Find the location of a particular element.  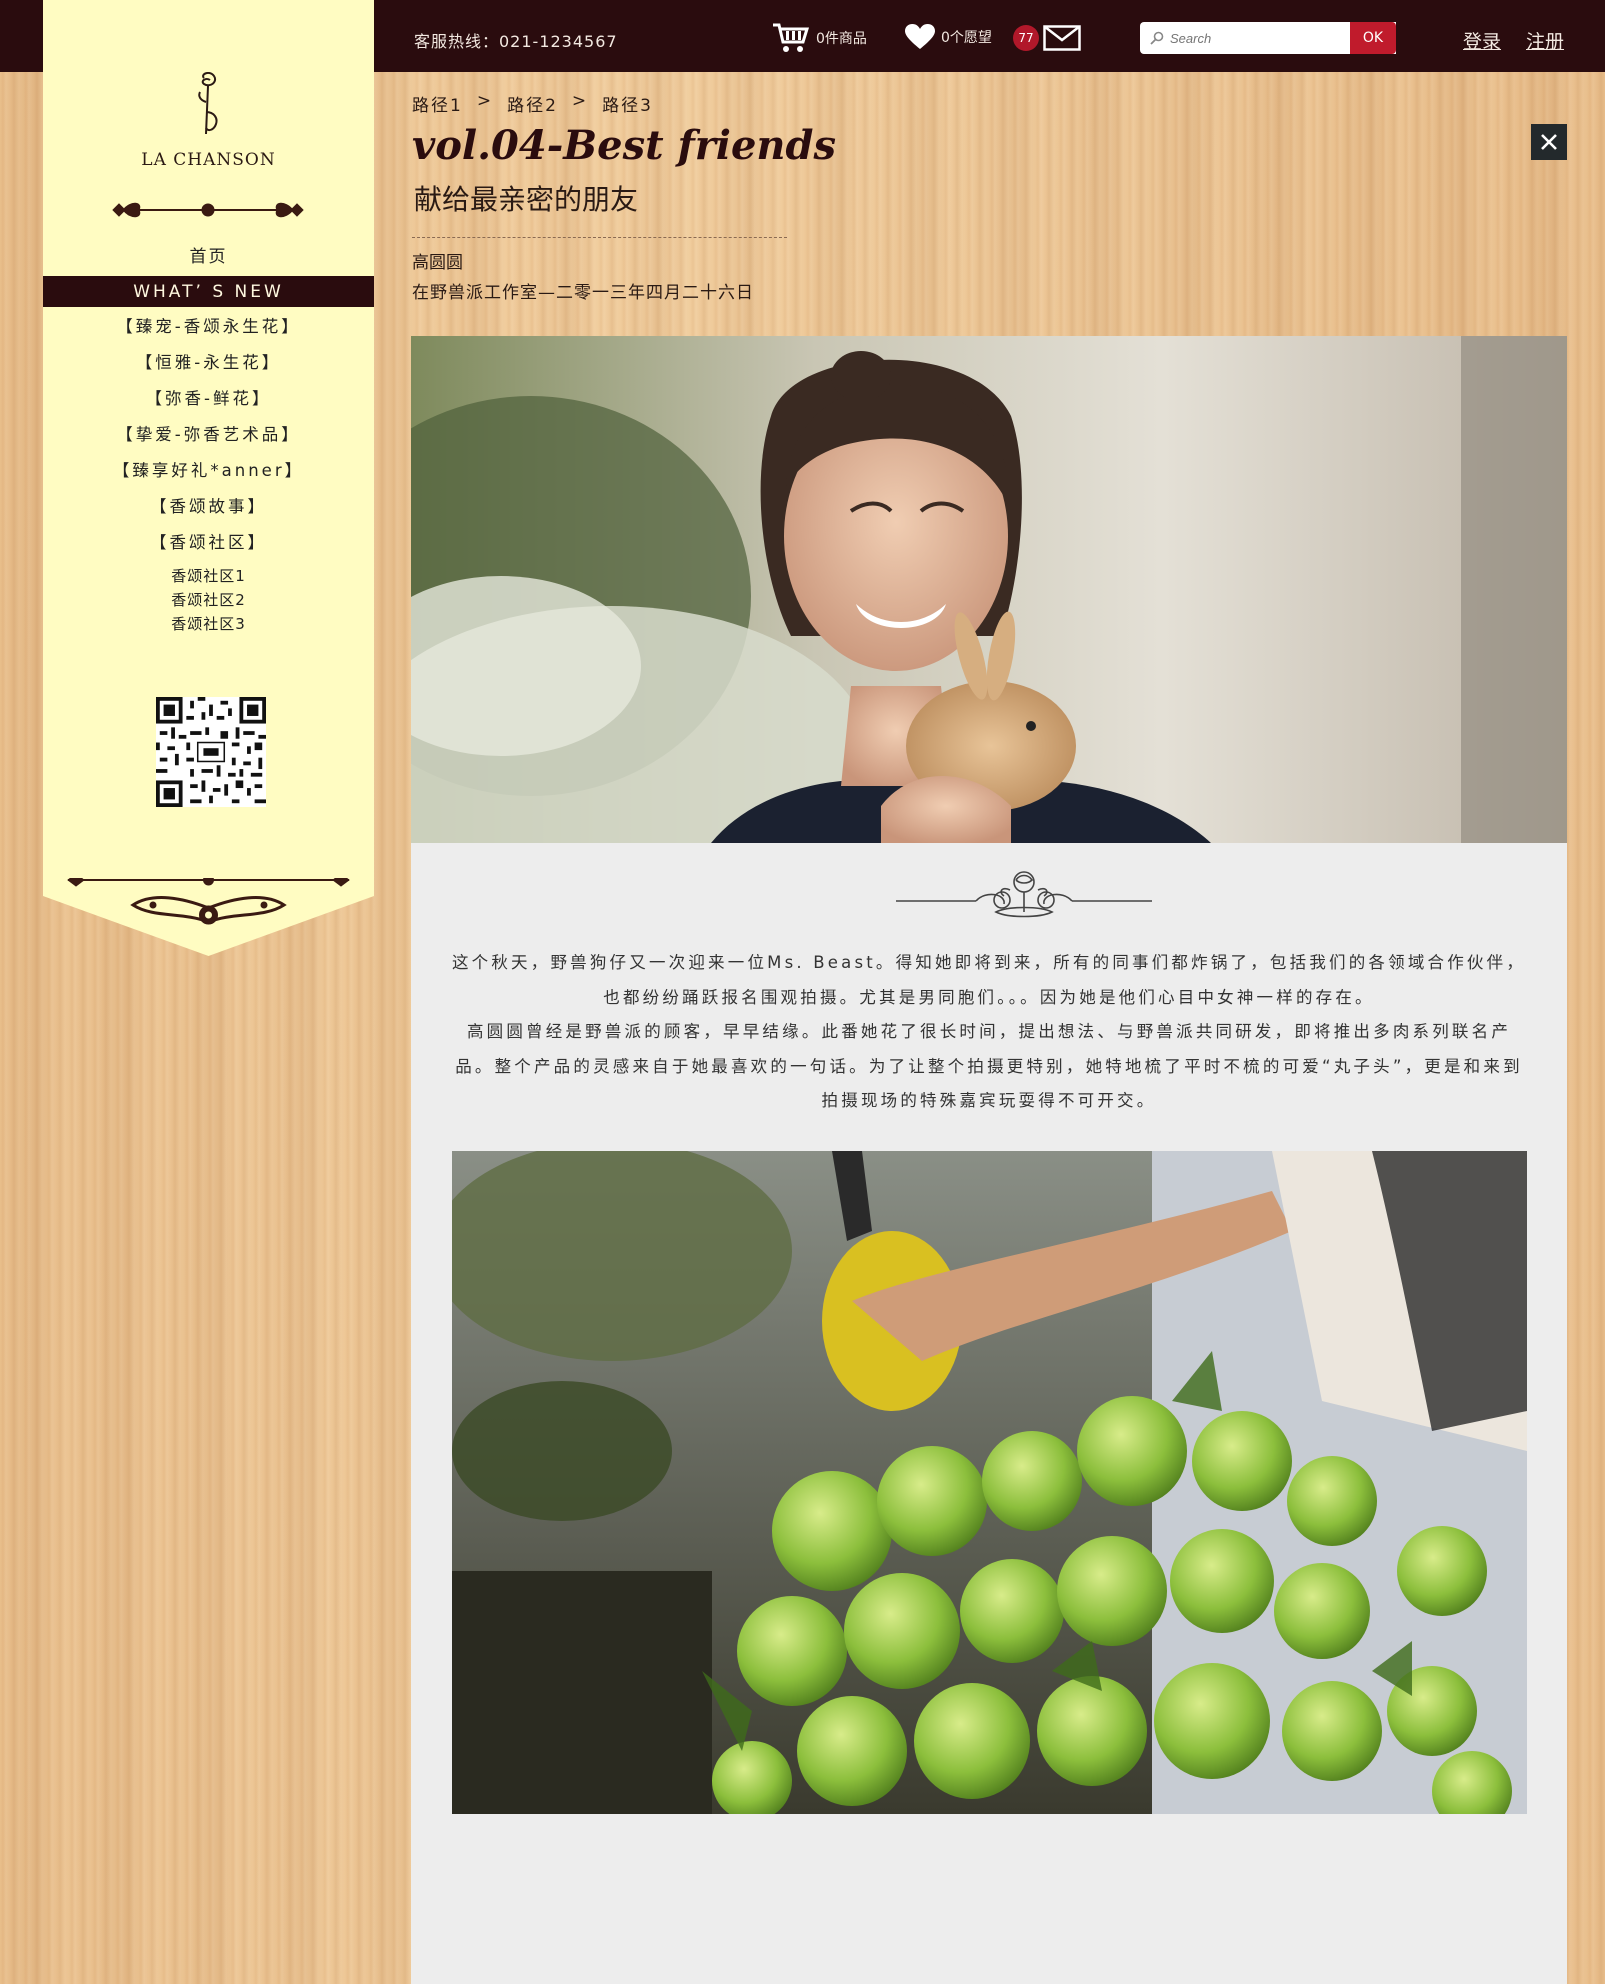

breadcrumb-item-2: 路径2 is located at coordinates (532, 103).